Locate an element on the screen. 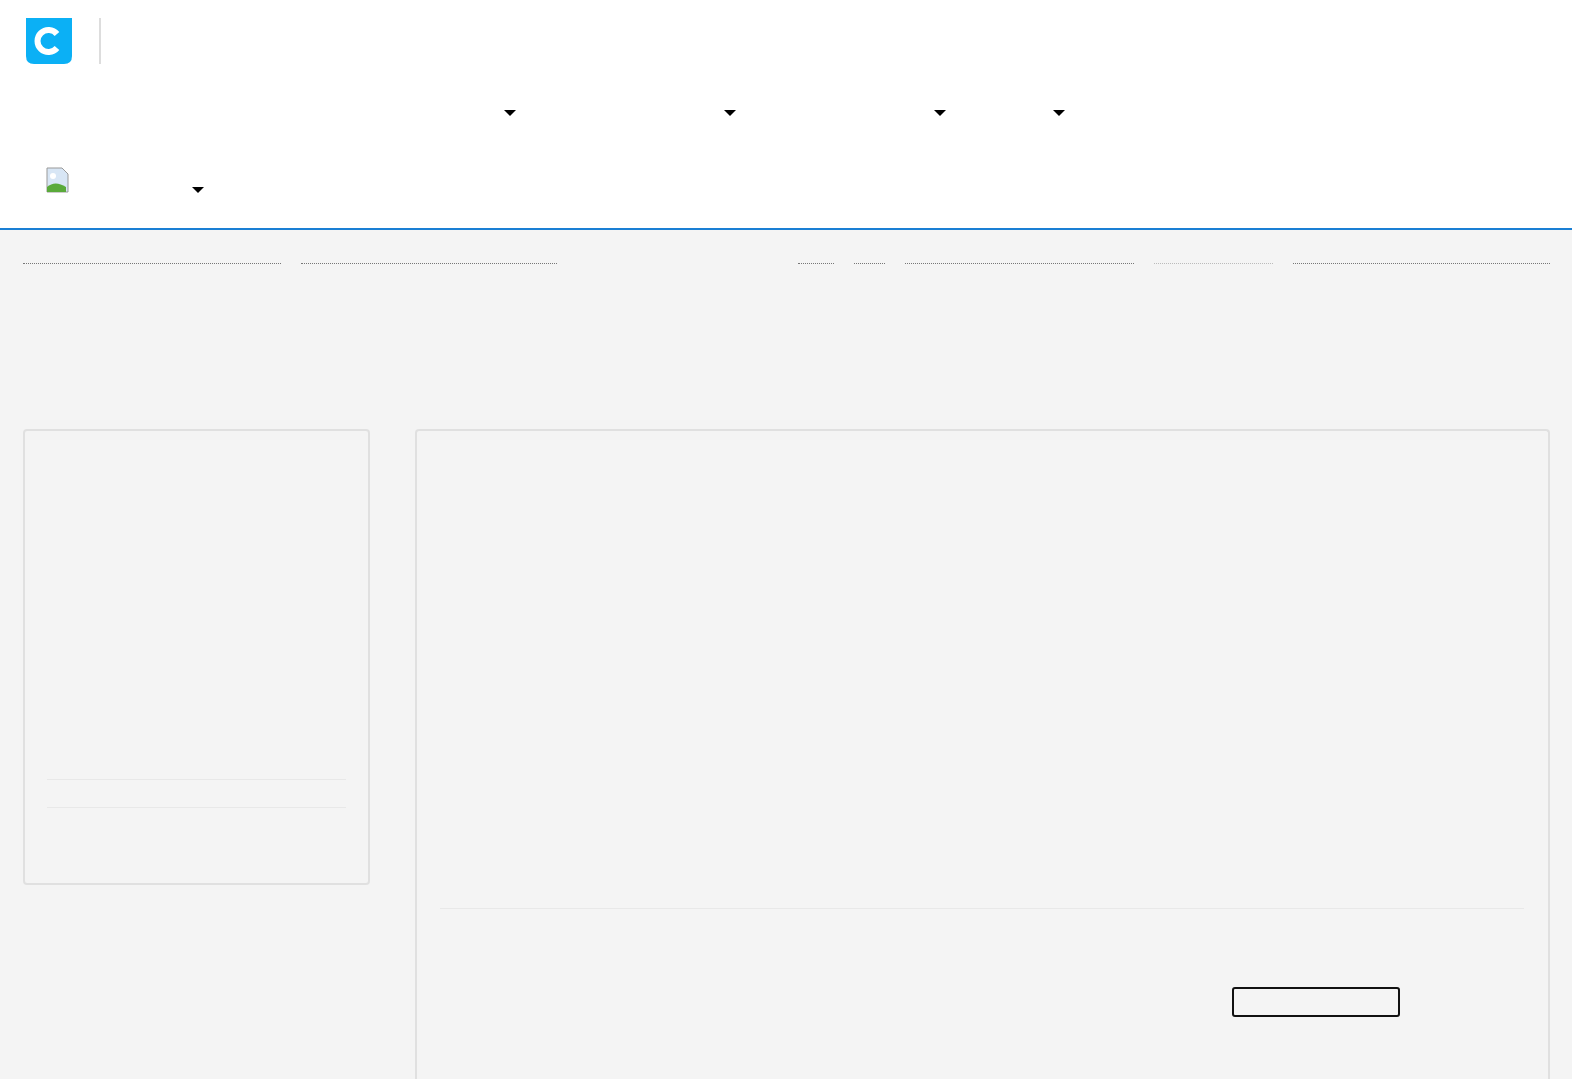 The height and width of the screenshot is (1079, 1572). outline-button is located at coordinates (1316, 1002).